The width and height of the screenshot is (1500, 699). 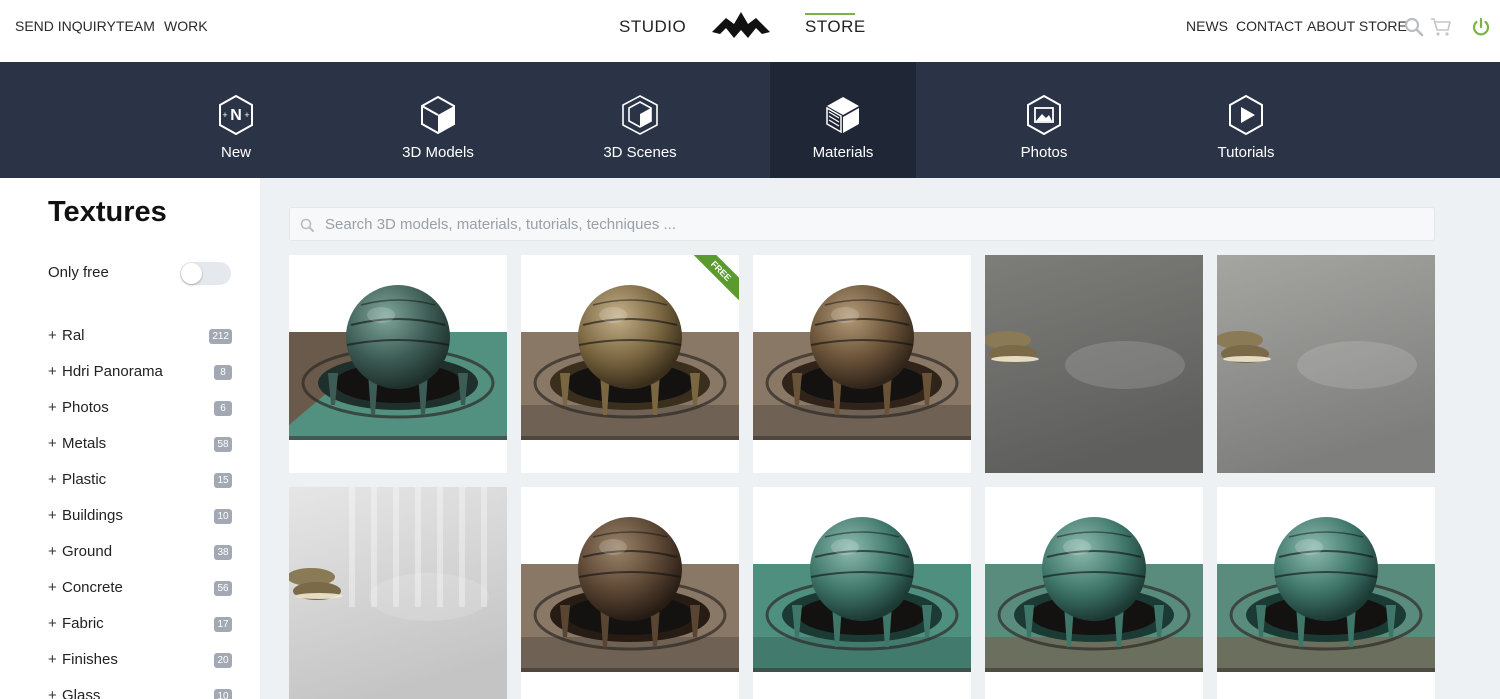 What do you see at coordinates (741, 25) in the screenshot?
I see `logo-icon` at bounding box center [741, 25].